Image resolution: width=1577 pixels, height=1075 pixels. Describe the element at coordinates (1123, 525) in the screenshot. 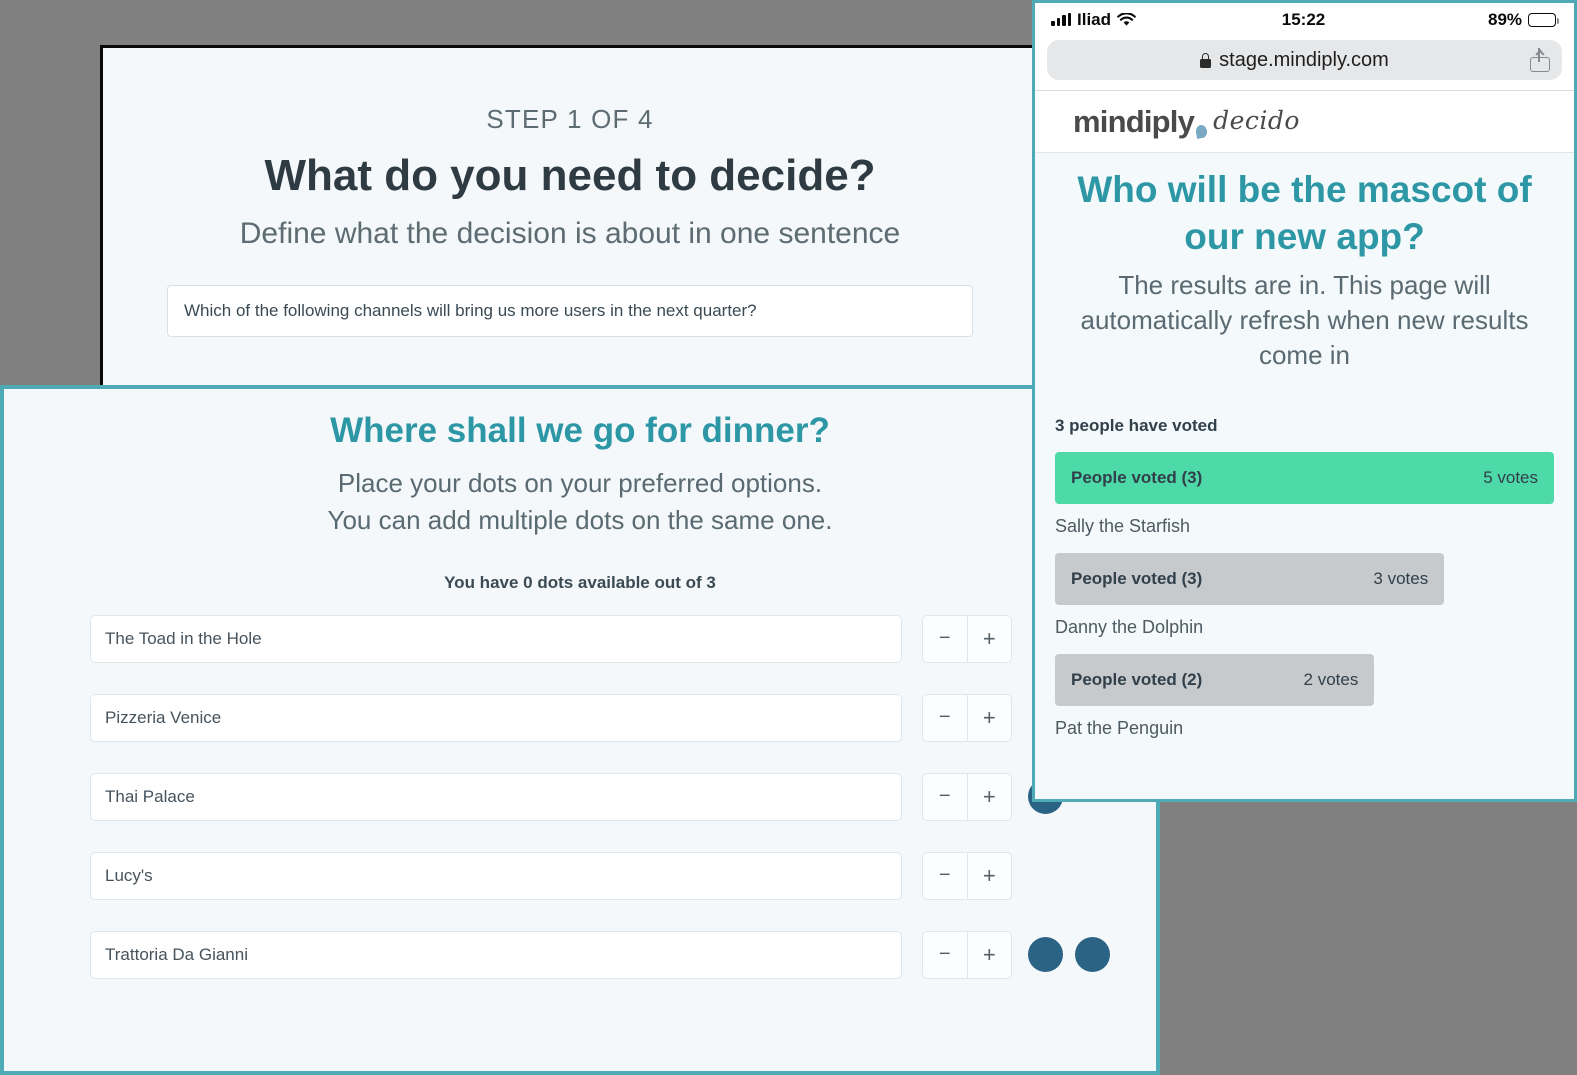

I see `result-option-label: Sally the Starfish` at that location.